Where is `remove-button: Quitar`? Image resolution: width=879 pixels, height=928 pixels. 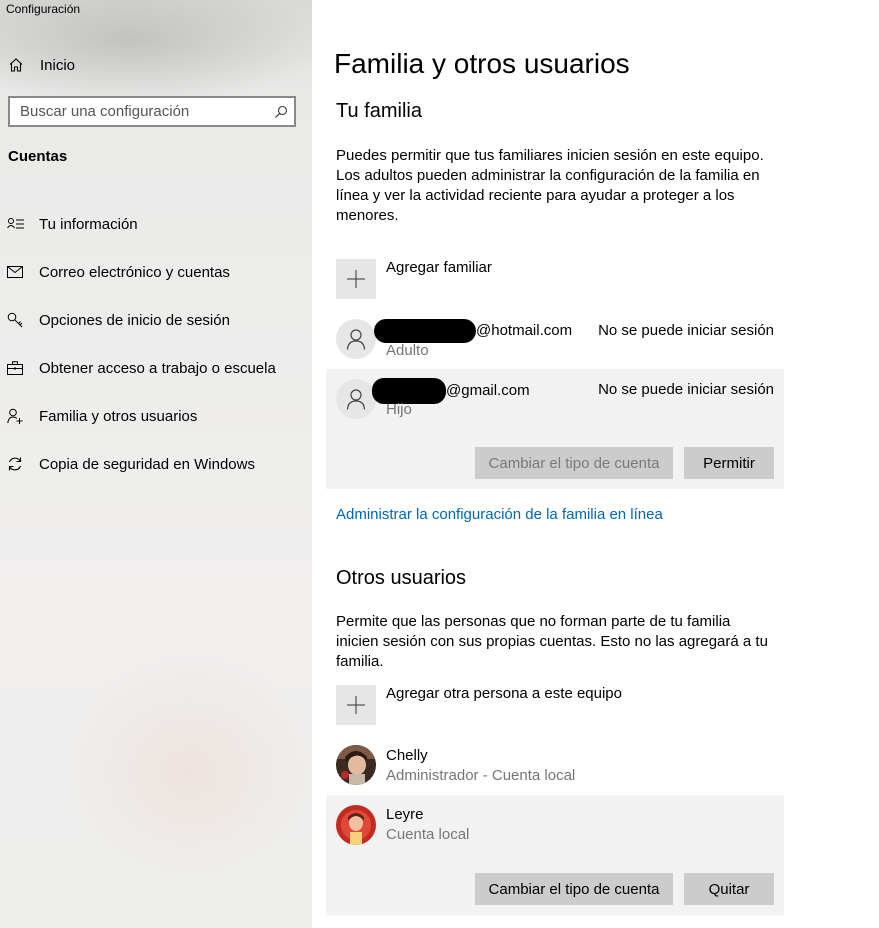
remove-button: Quitar is located at coordinates (729, 889).